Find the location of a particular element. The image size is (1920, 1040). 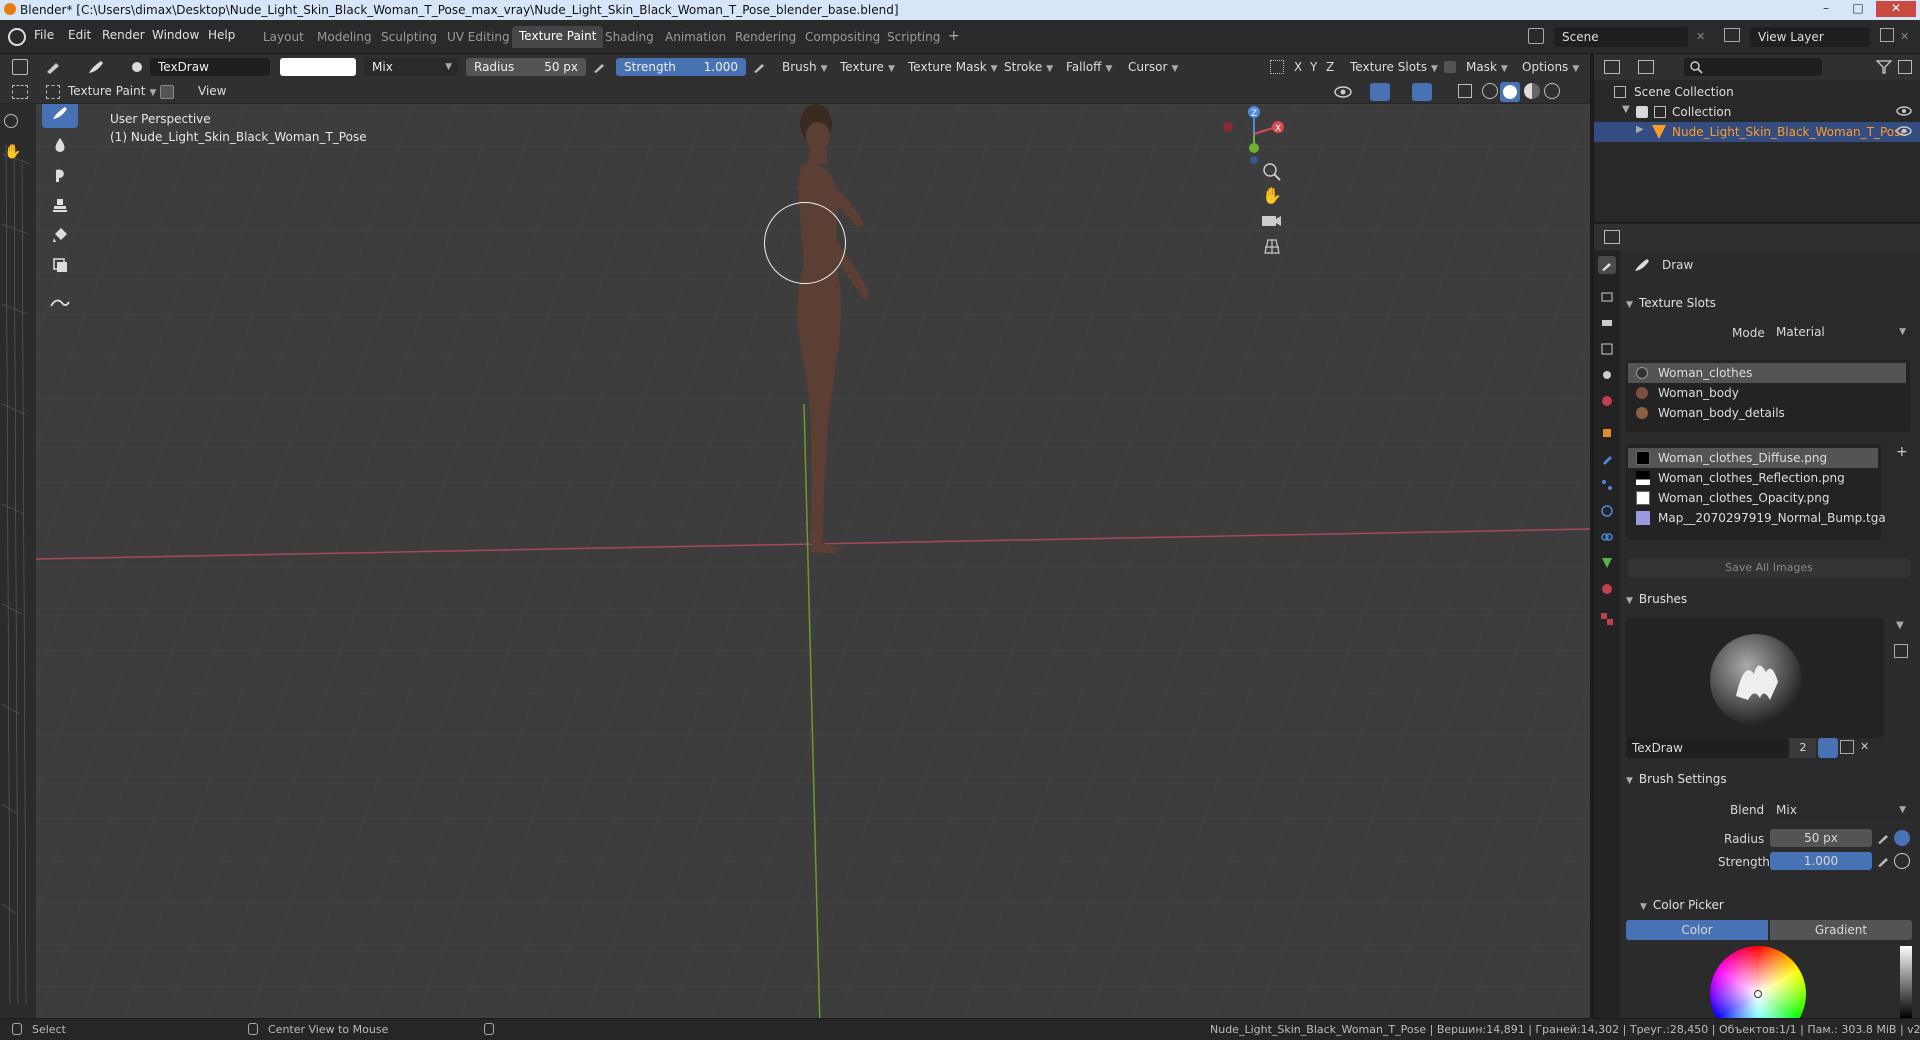

add-slot-icon: + is located at coordinates (1902, 452).